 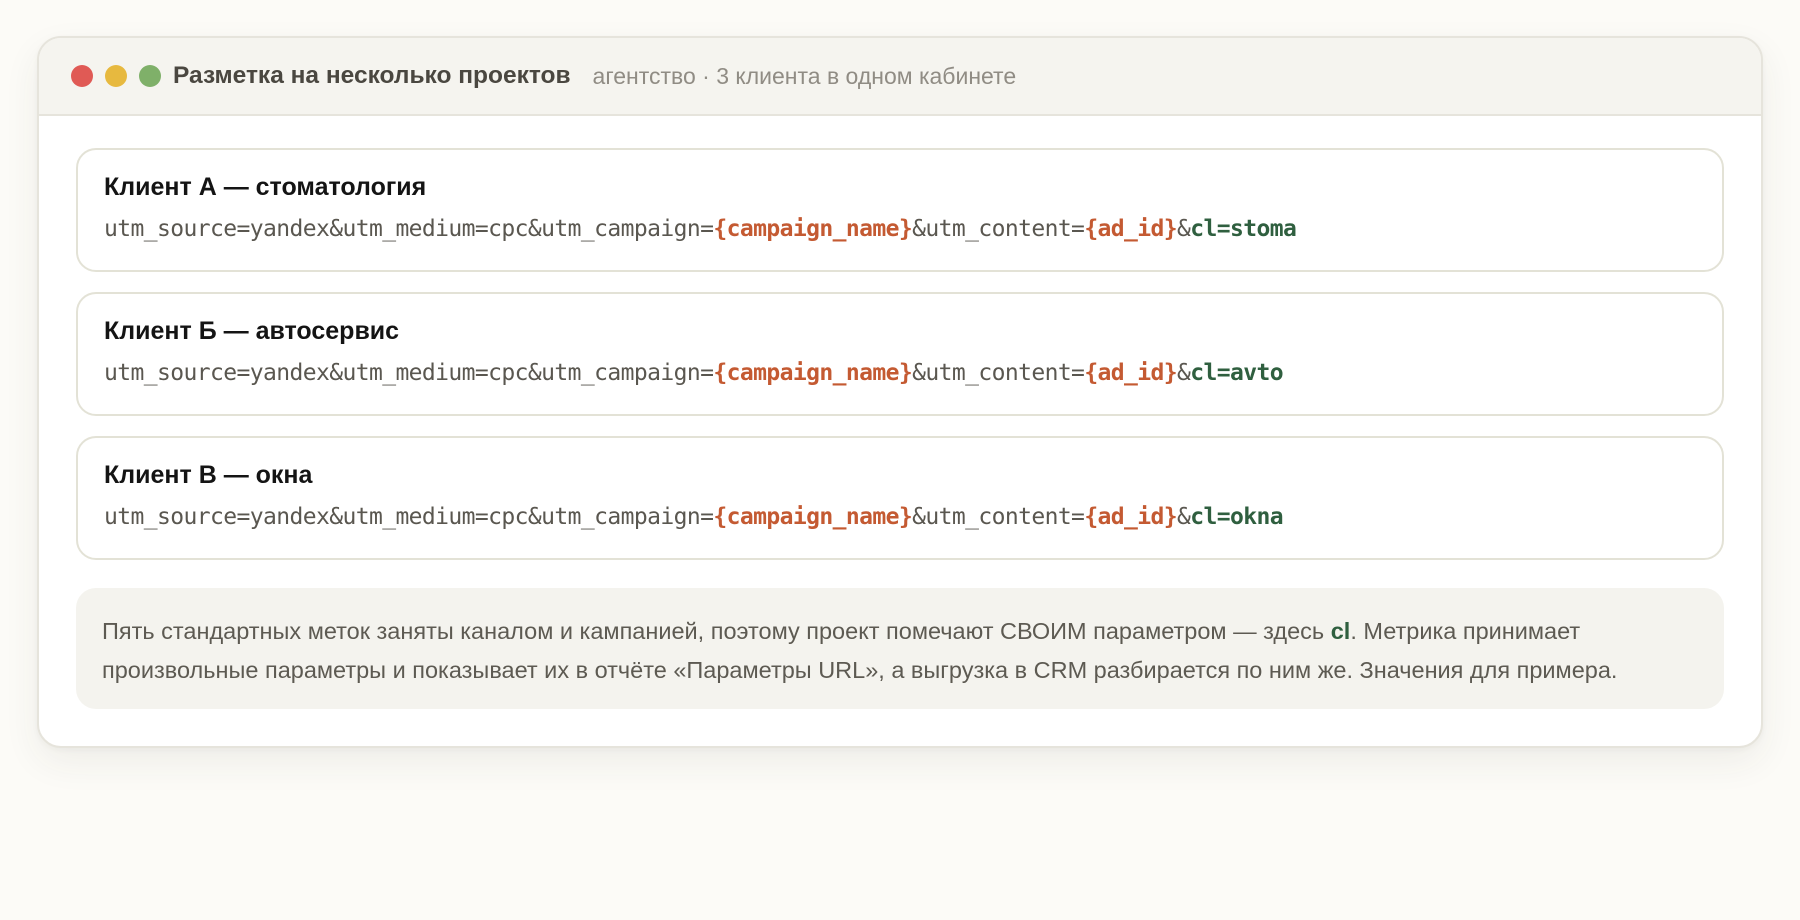 I want to click on cl-param: cl=stoma, so click(x=1243, y=229).